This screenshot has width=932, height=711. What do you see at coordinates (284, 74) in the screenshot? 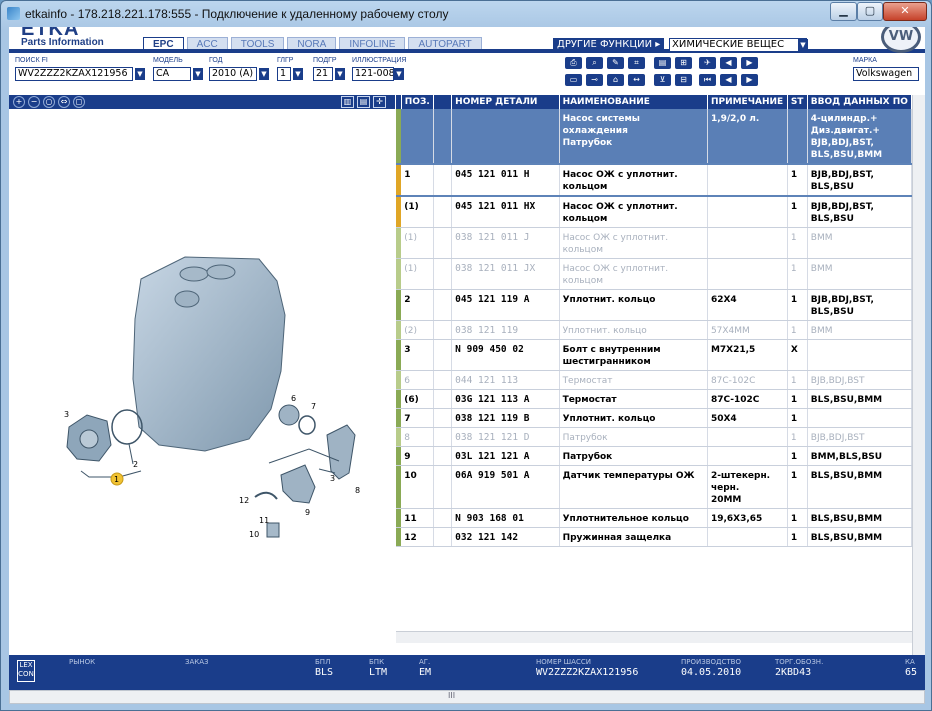
I see `main-group-select: 1` at bounding box center [284, 74].